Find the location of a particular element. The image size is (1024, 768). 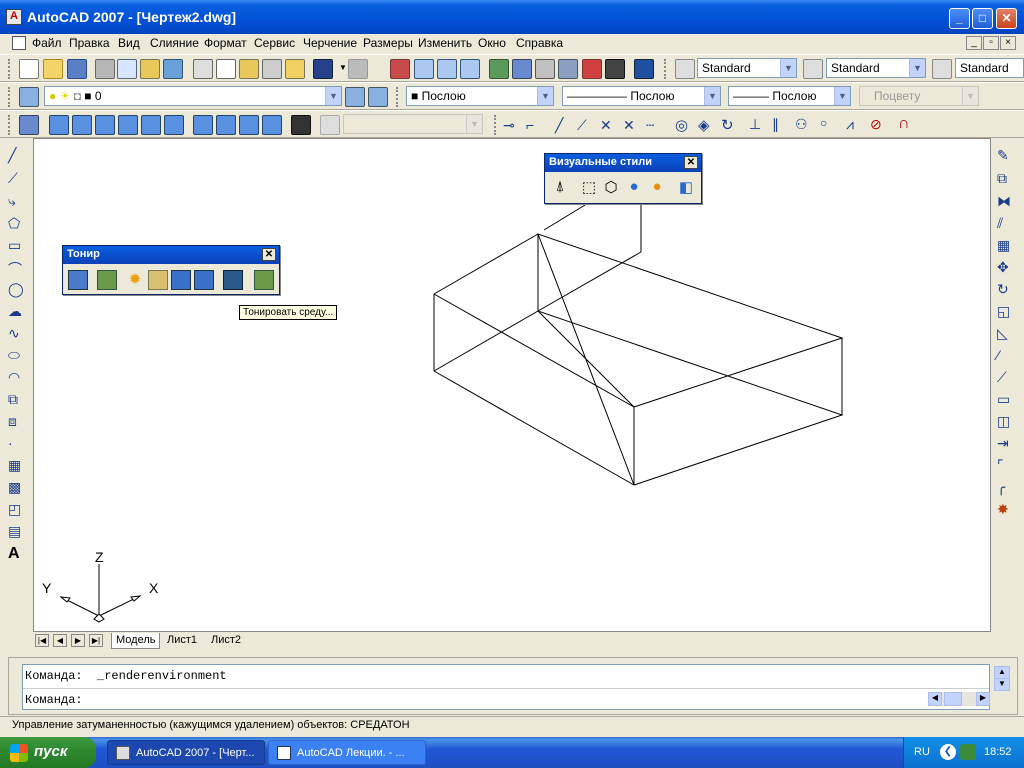

mapping-icon is located at coordinates (204, 280).